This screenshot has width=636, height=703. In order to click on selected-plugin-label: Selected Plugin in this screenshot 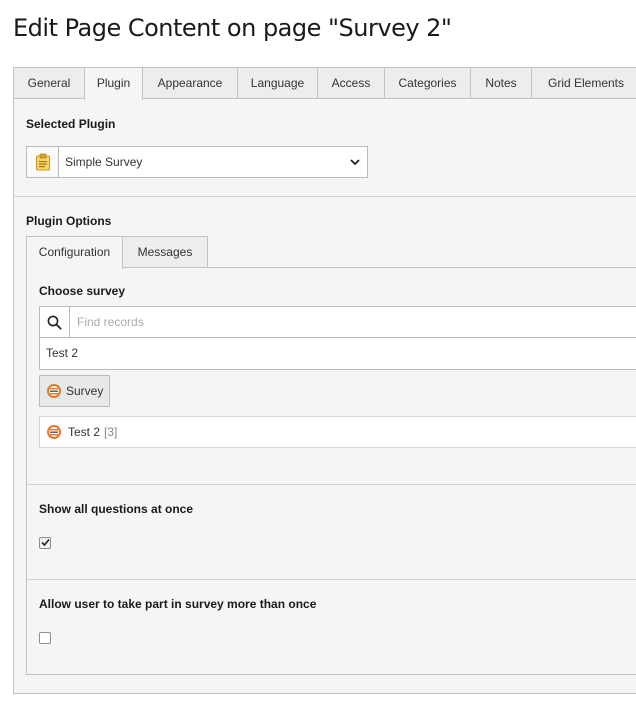, I will do `click(71, 124)`.